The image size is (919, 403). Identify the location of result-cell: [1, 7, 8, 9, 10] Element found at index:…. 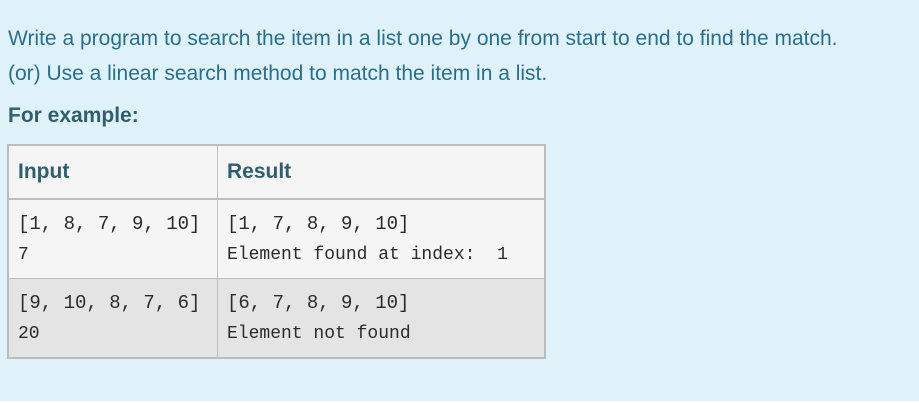
(381, 238).